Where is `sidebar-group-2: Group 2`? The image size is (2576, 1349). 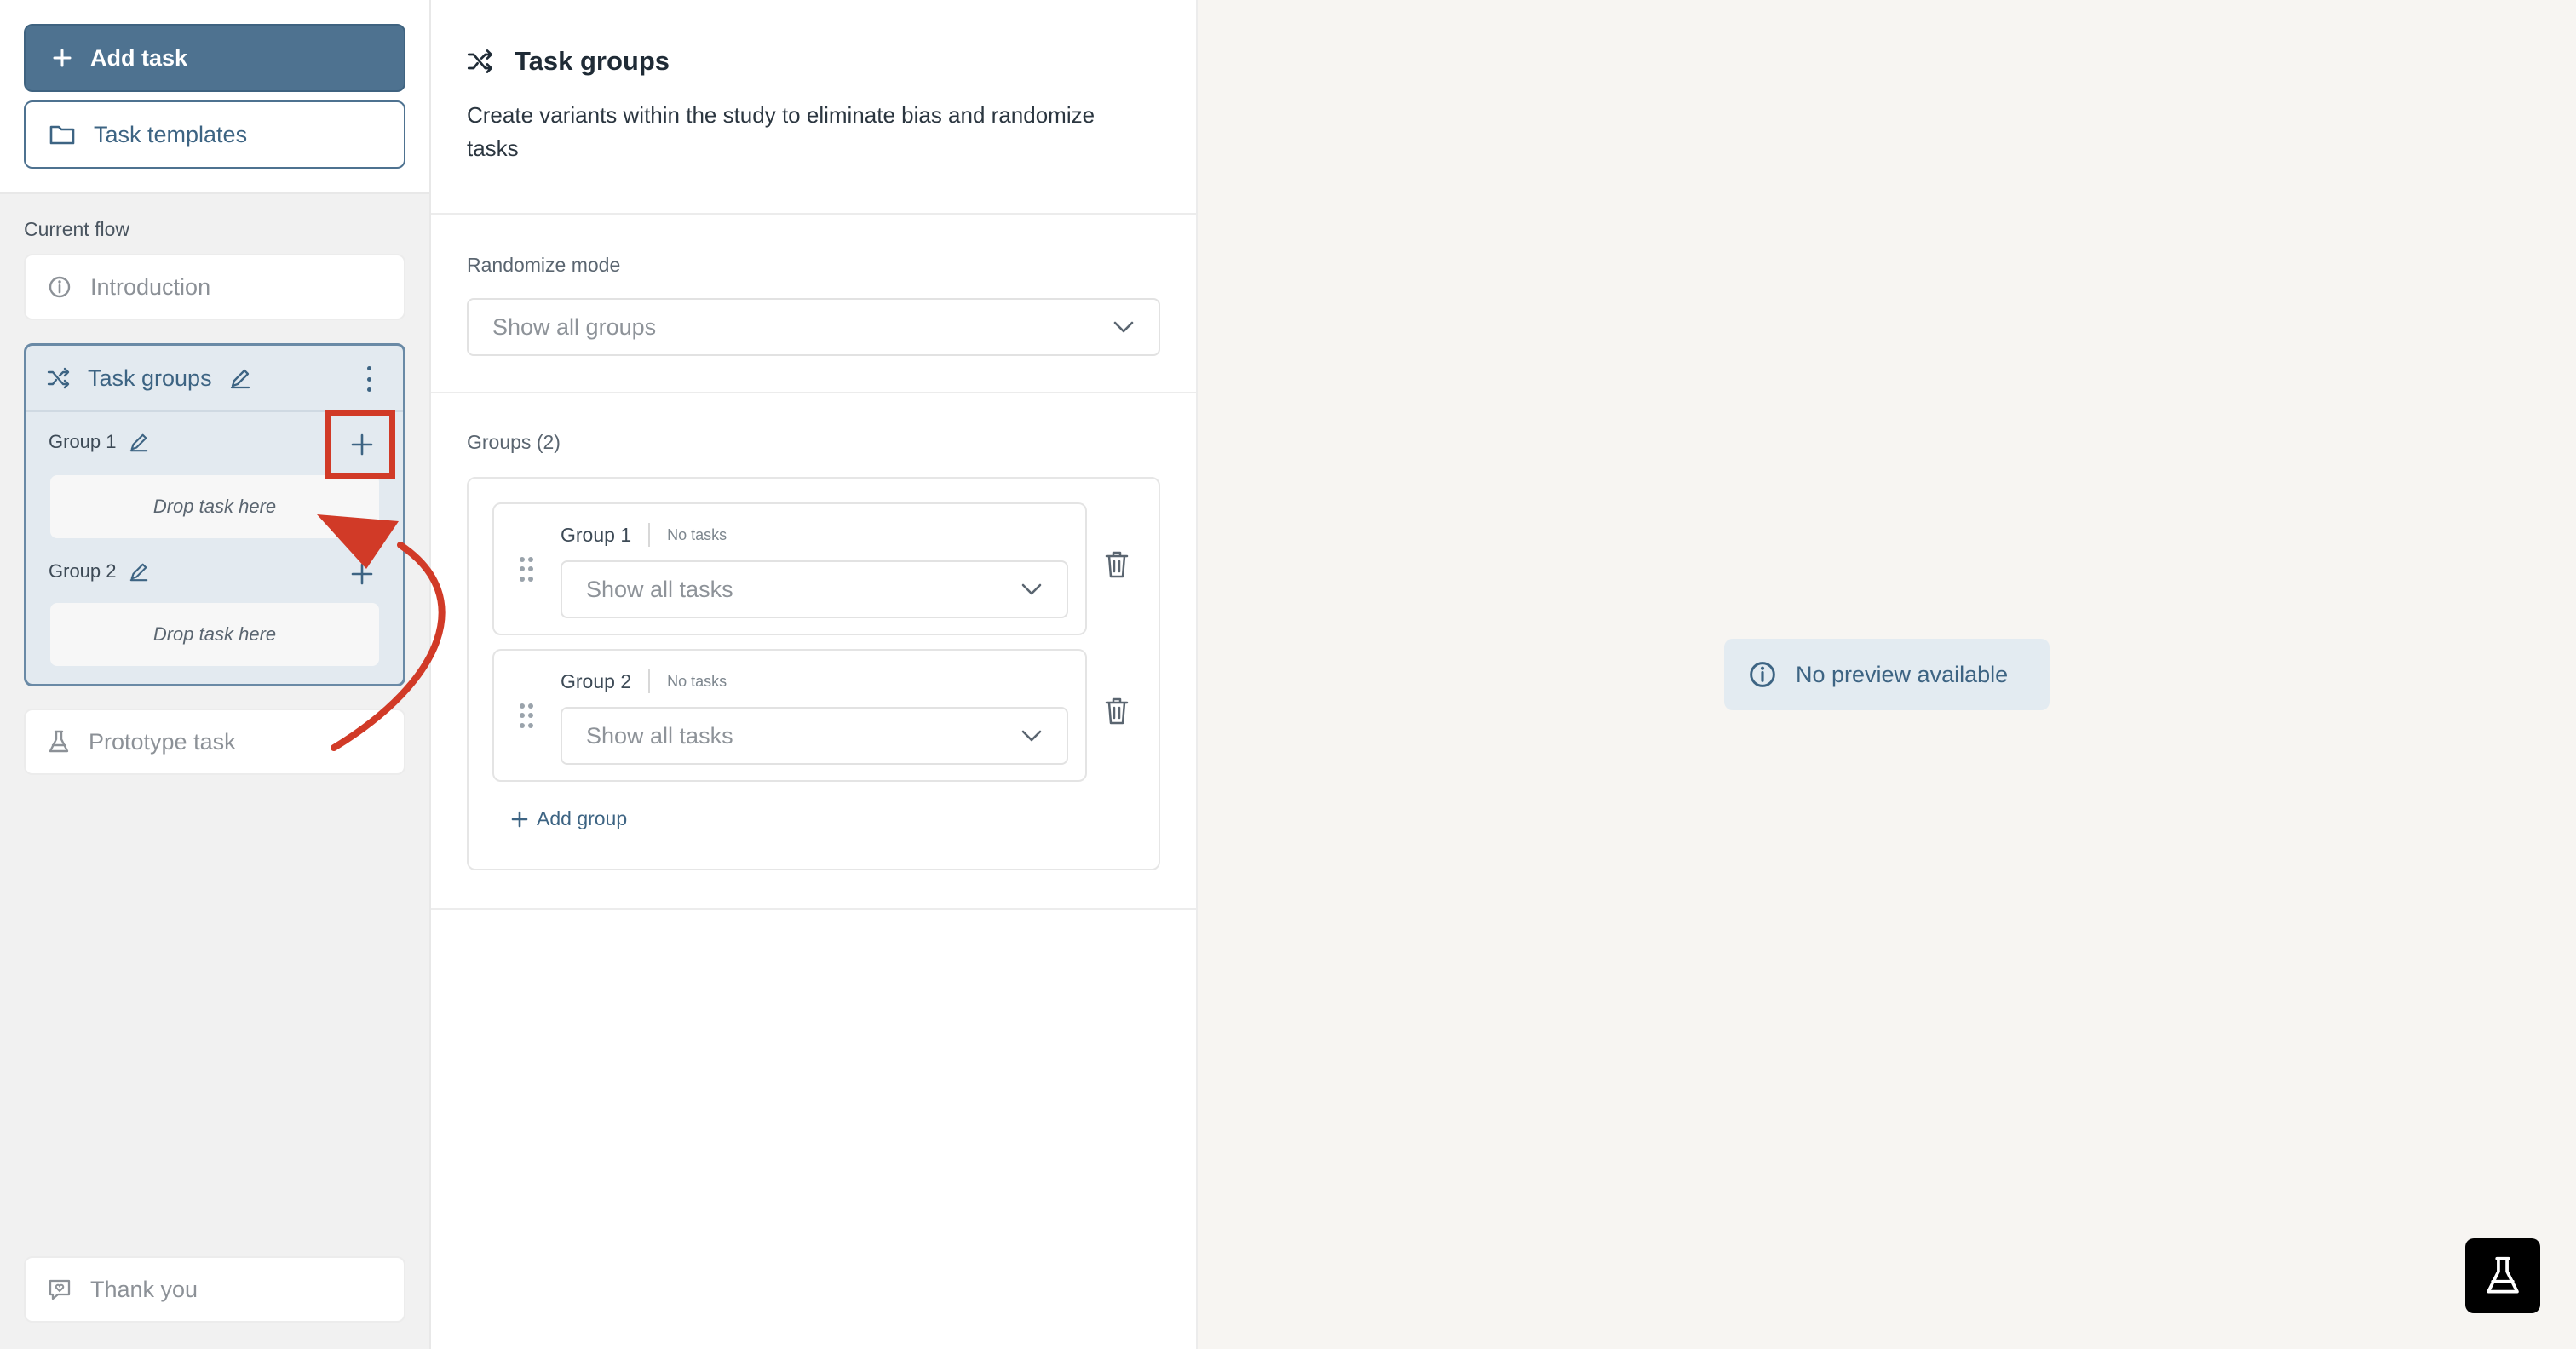
sidebar-group-2: Group 2 is located at coordinates (99, 571).